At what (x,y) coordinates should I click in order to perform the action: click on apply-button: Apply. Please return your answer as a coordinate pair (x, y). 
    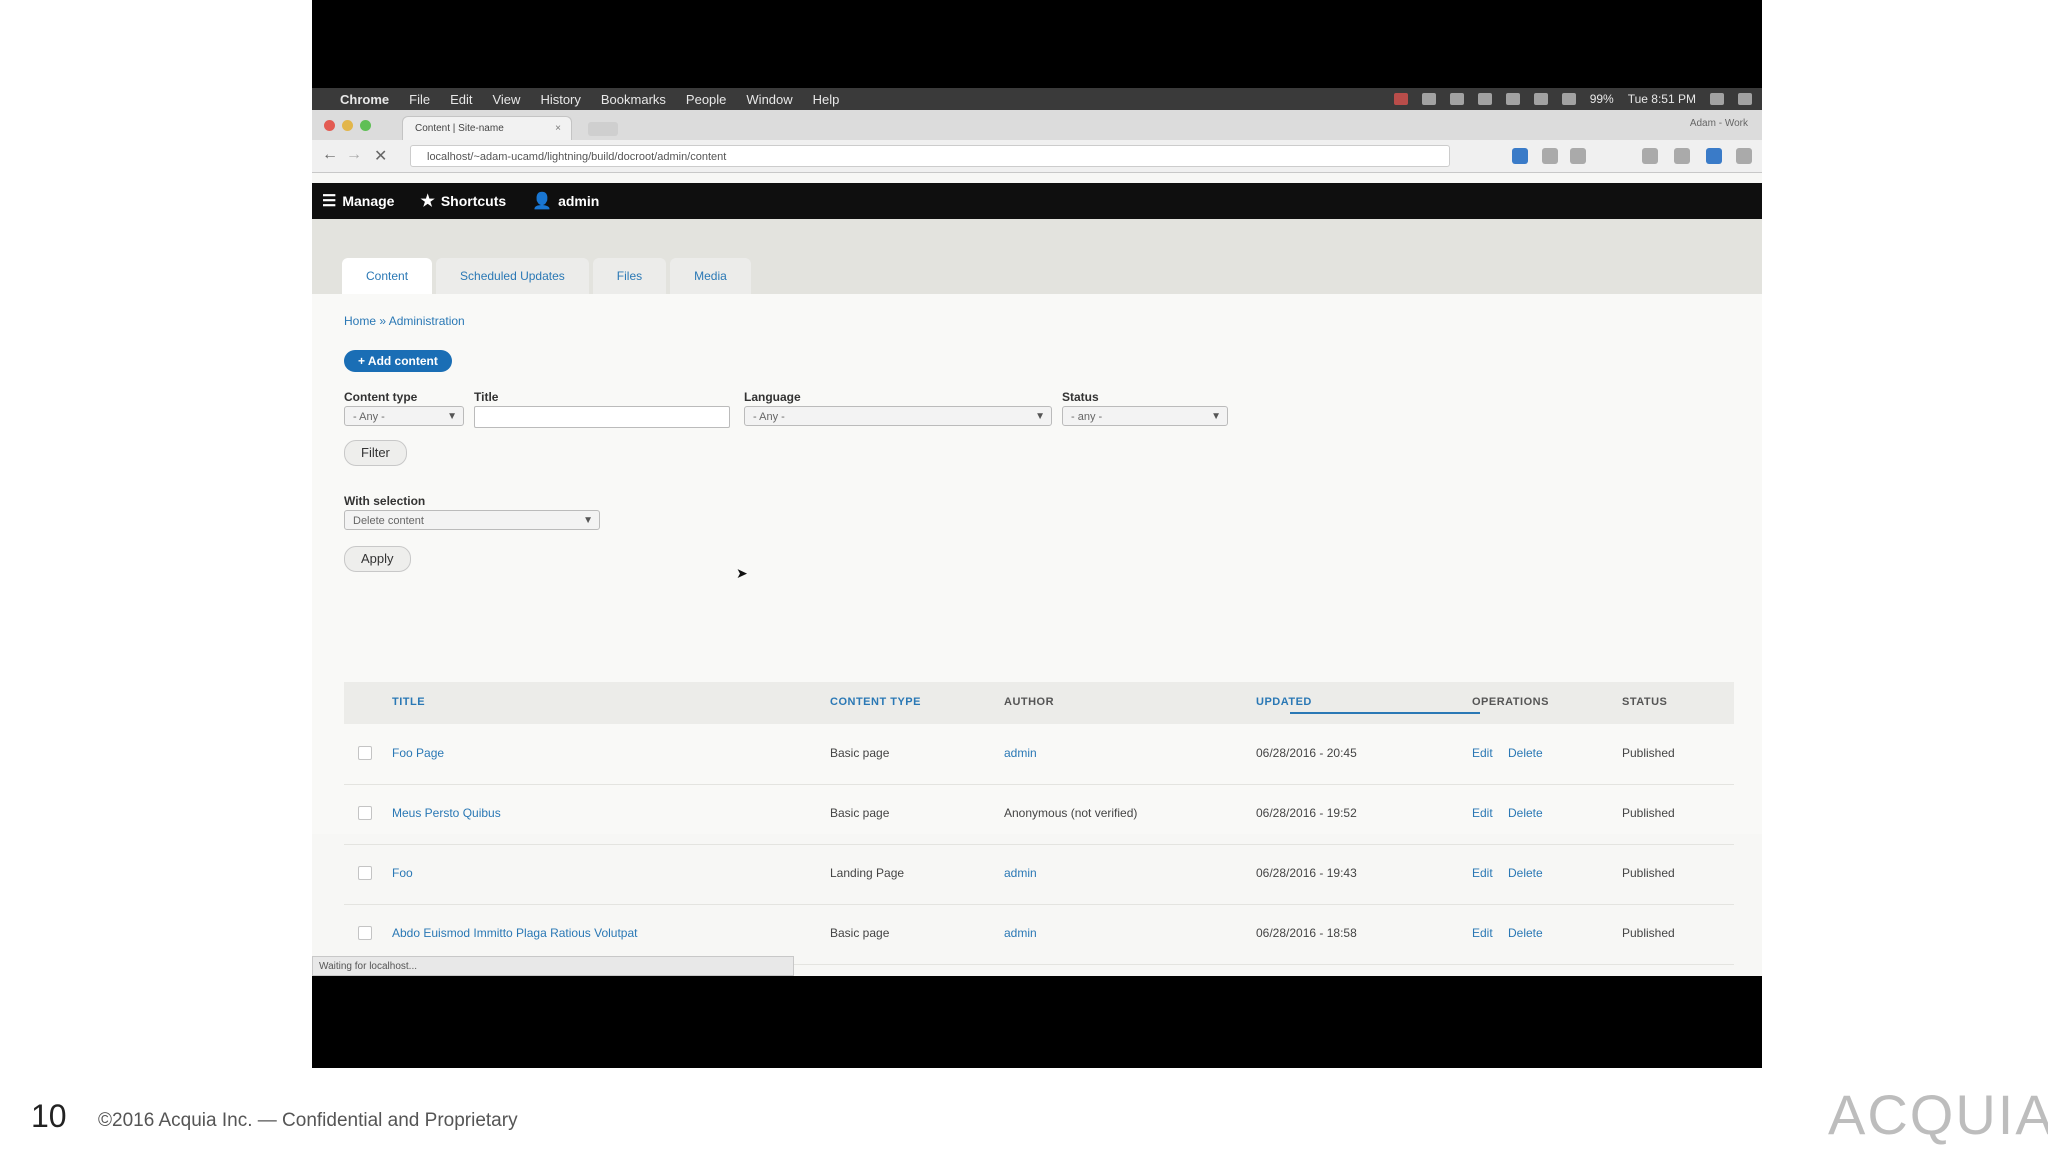
    Looking at the image, I should click on (377, 559).